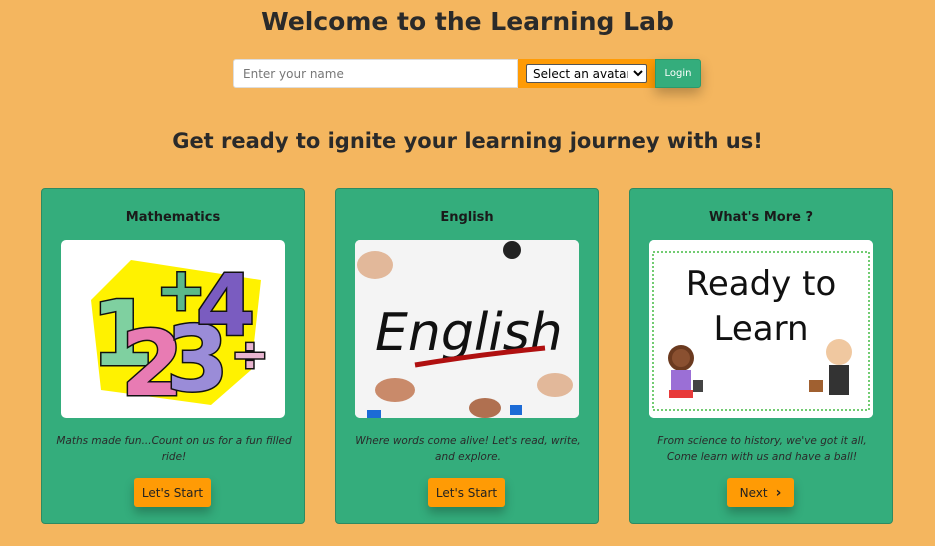  I want to click on english-image: English, so click(467, 329).